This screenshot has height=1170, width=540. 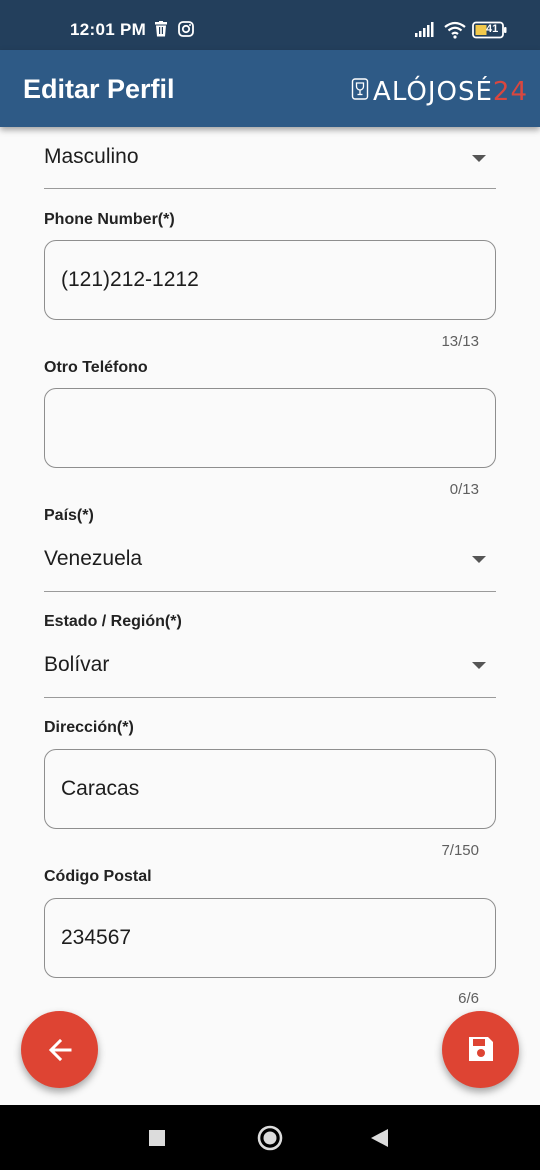 I want to click on phone-field: (121)212-1212, so click(x=270, y=280).